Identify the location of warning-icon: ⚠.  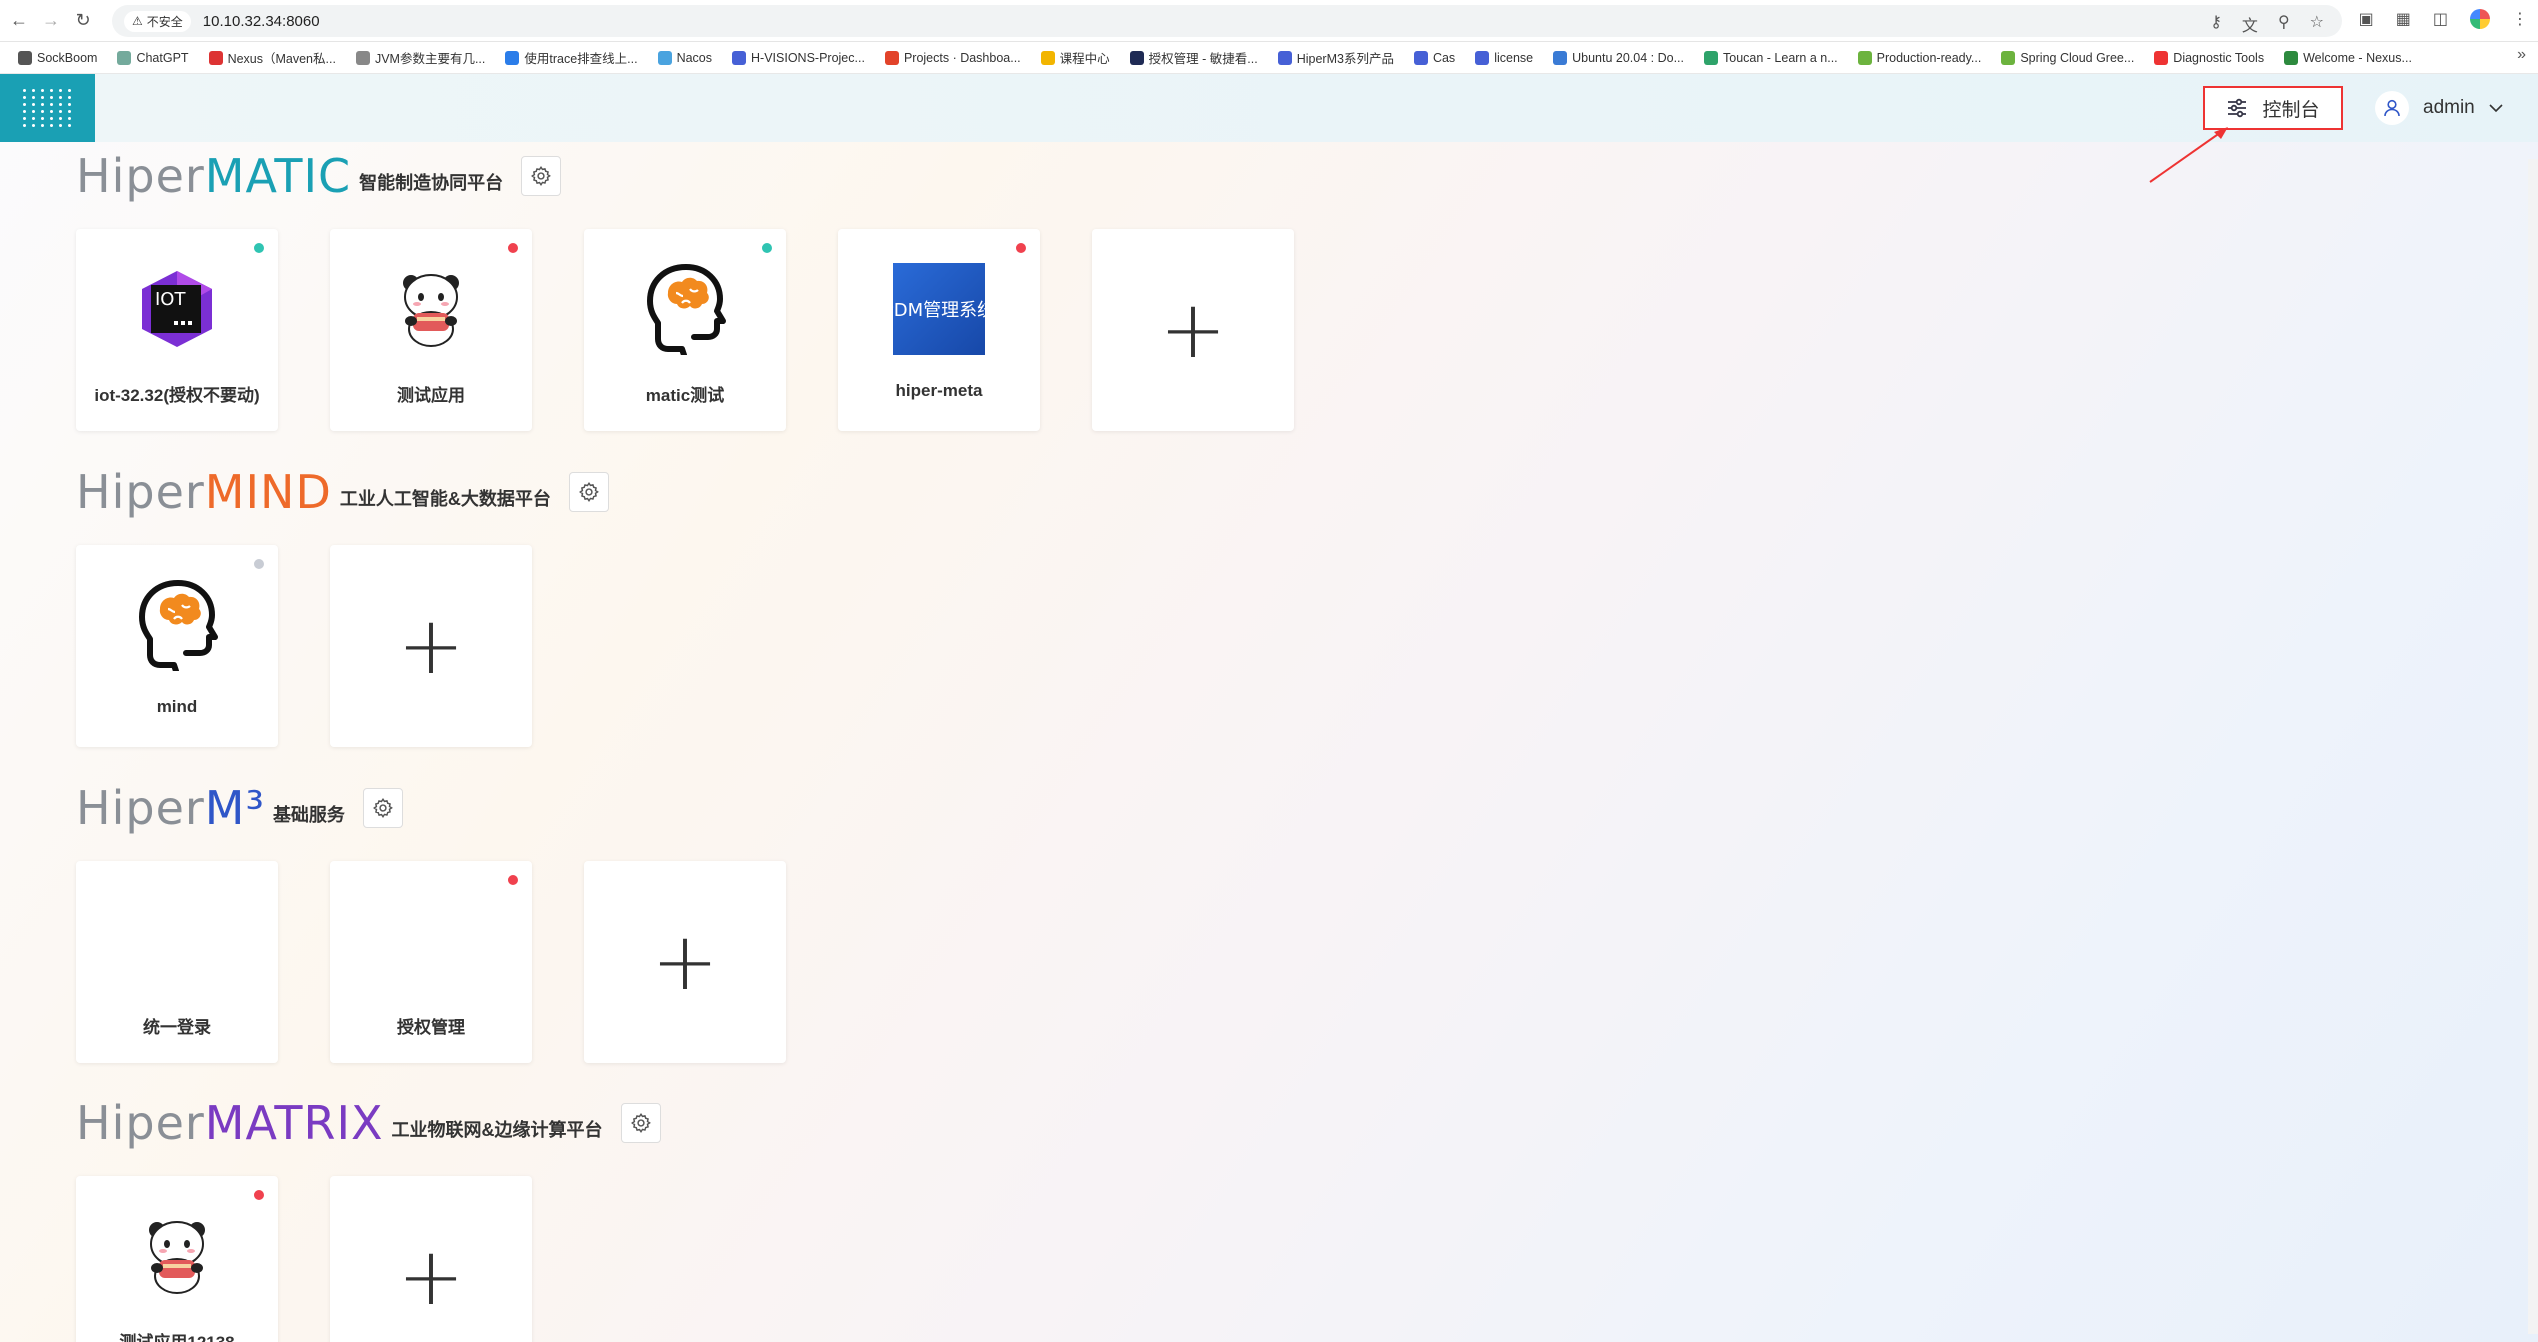
(137, 21).